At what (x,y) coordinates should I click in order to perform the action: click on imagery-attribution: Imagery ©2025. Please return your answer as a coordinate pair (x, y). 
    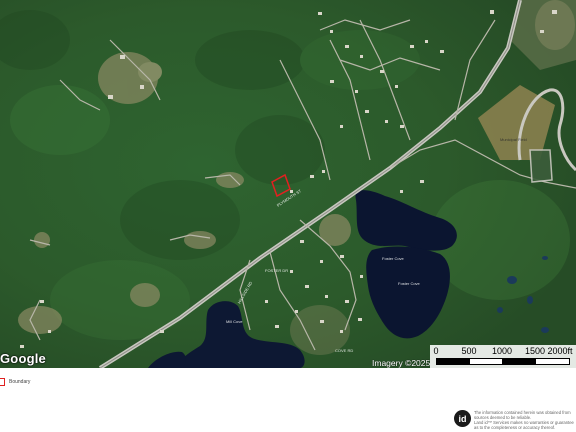
    Looking at the image, I should click on (401, 363).